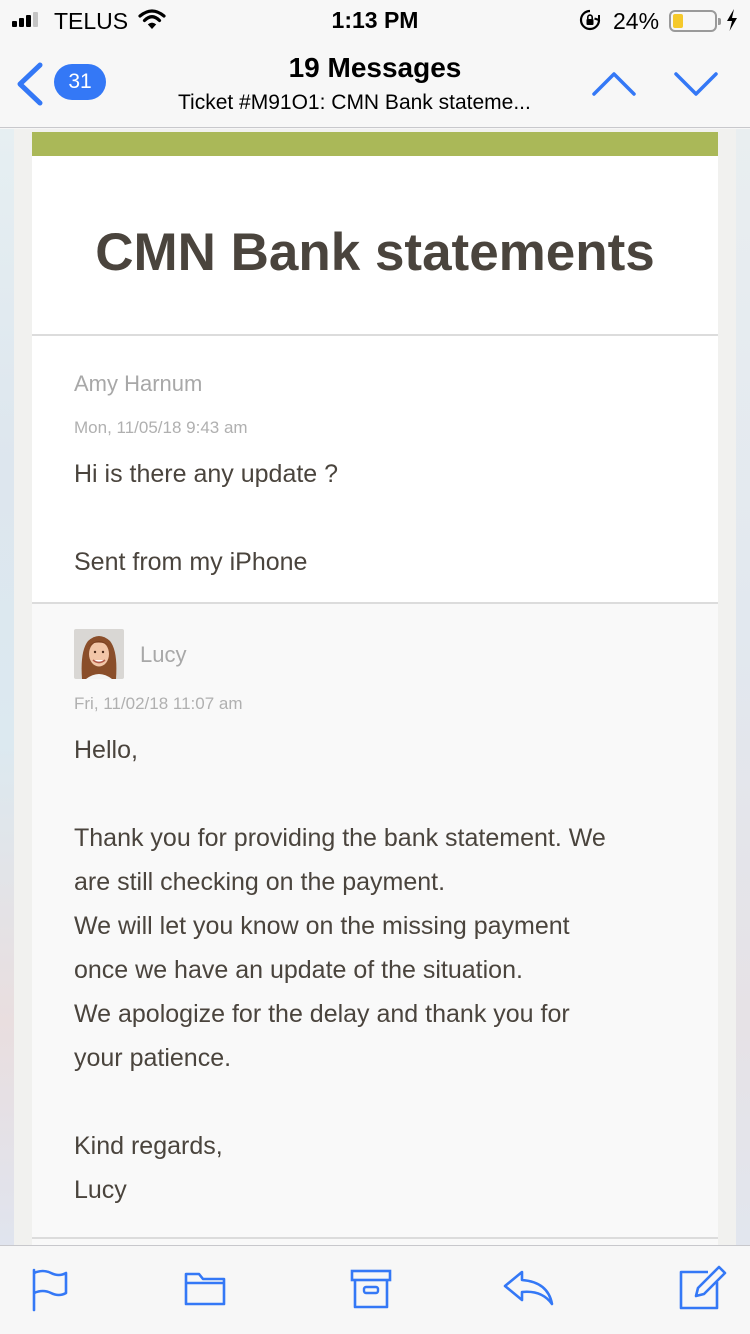  I want to click on compose-icon, so click(703, 1288).